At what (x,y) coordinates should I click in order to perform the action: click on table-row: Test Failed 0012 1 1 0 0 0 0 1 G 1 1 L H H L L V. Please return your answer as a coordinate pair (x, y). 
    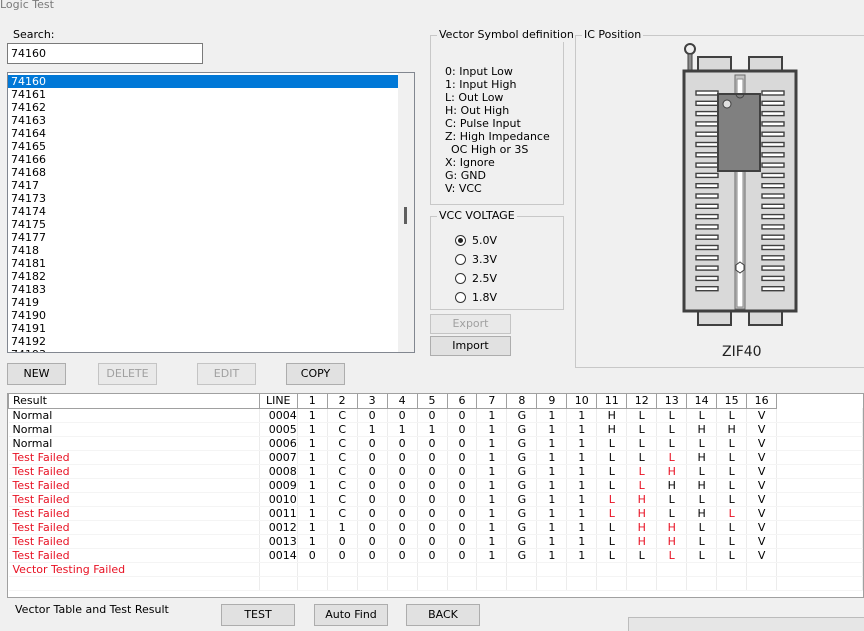
    Looking at the image, I should click on (435, 527).